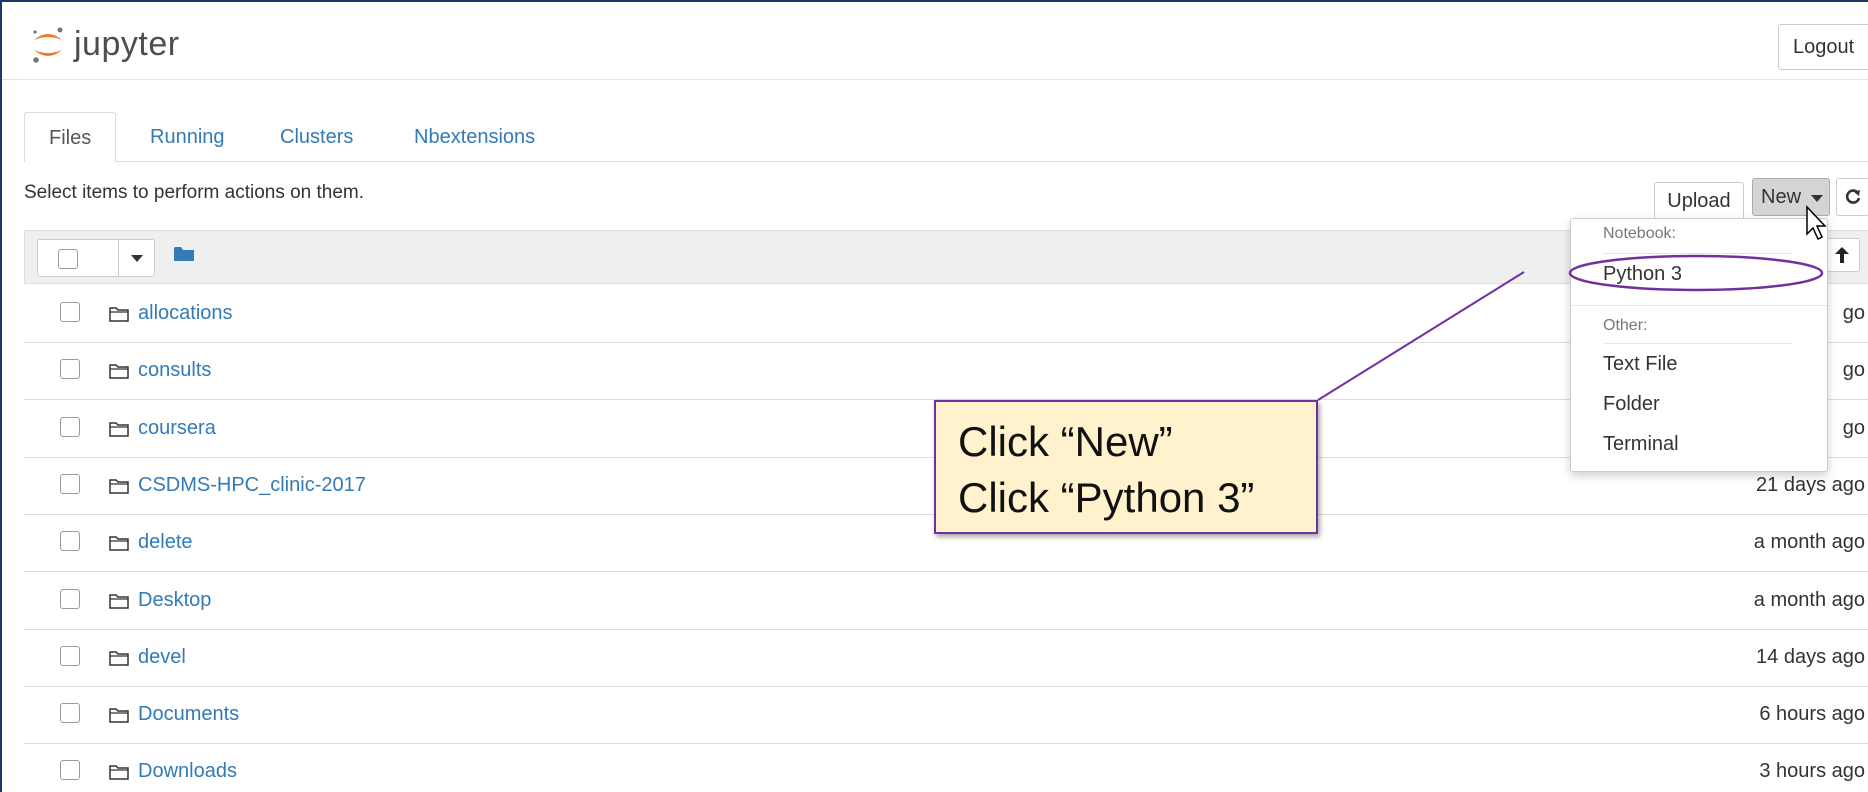 This screenshot has height=792, width=1868. Describe the element at coordinates (162, 657) in the screenshot. I see `file-name-link: devel` at that location.